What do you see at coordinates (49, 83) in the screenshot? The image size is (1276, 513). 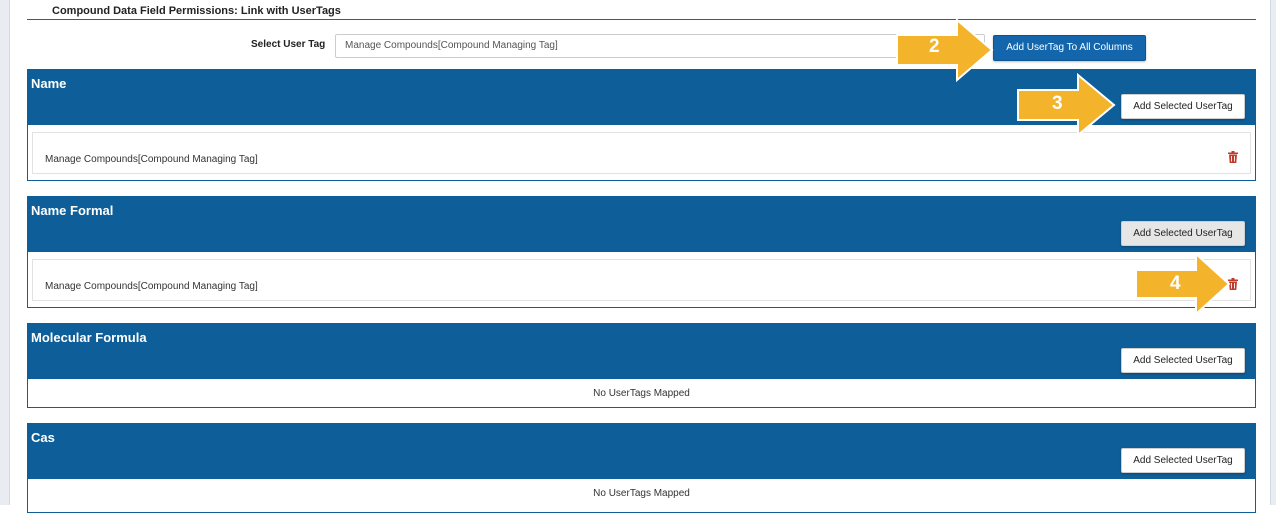 I see `panel-title: Name` at bounding box center [49, 83].